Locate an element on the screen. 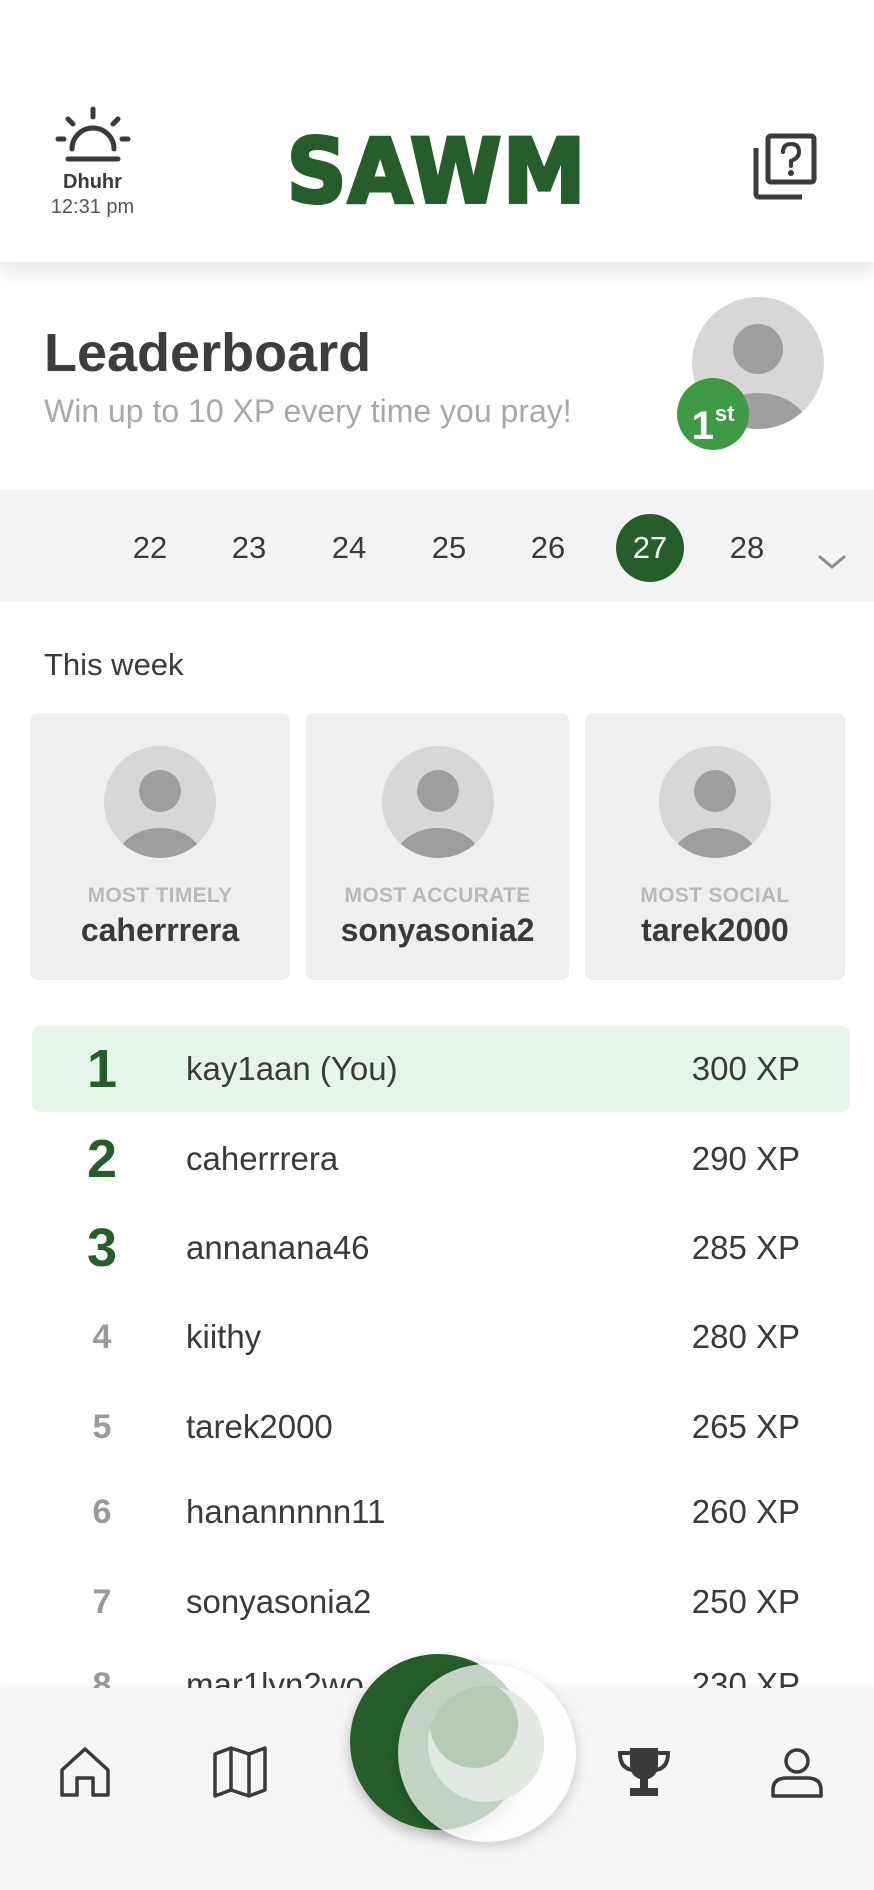 Image resolution: width=874 pixels, height=1890 pixels. prayer-button-overlay is located at coordinates (487, 1753).